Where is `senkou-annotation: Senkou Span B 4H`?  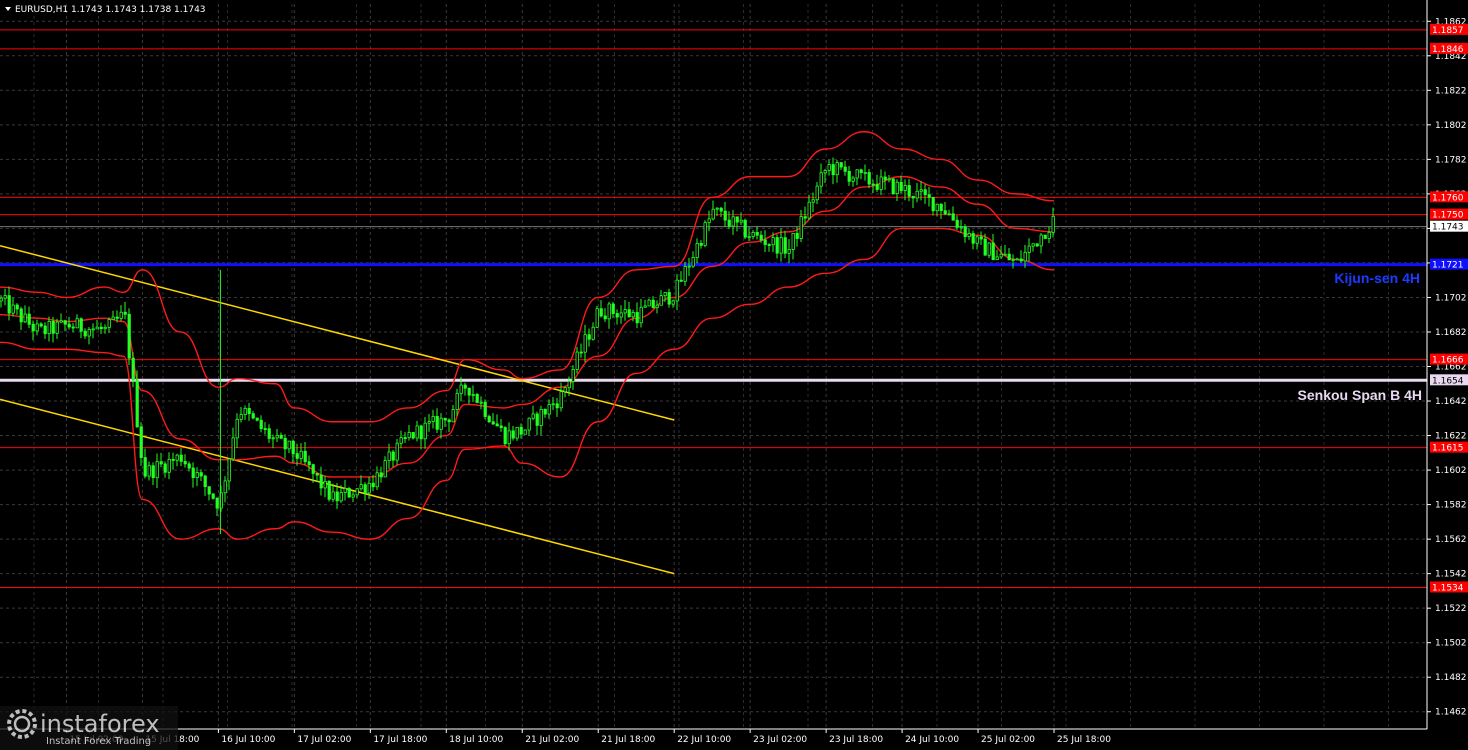 senkou-annotation: Senkou Span B 4H is located at coordinates (1360, 395).